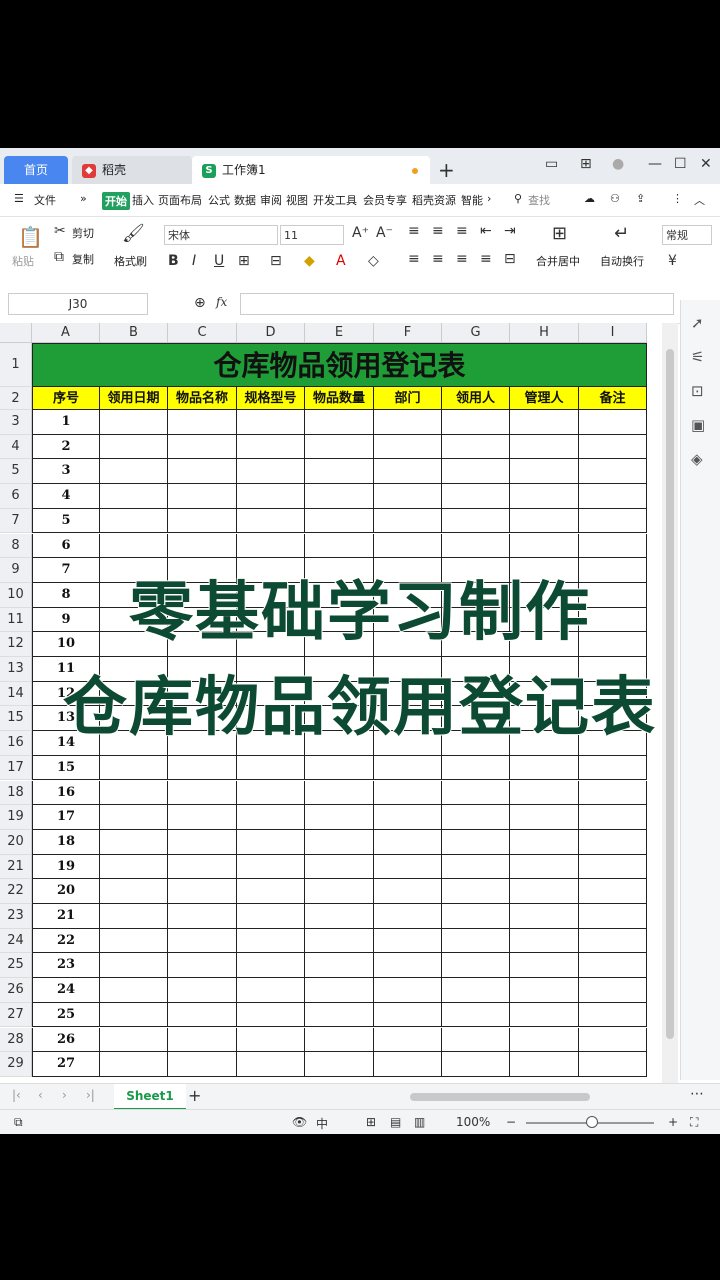  Describe the element at coordinates (697, 459) in the screenshot. I see `location-icon: ◈` at that location.